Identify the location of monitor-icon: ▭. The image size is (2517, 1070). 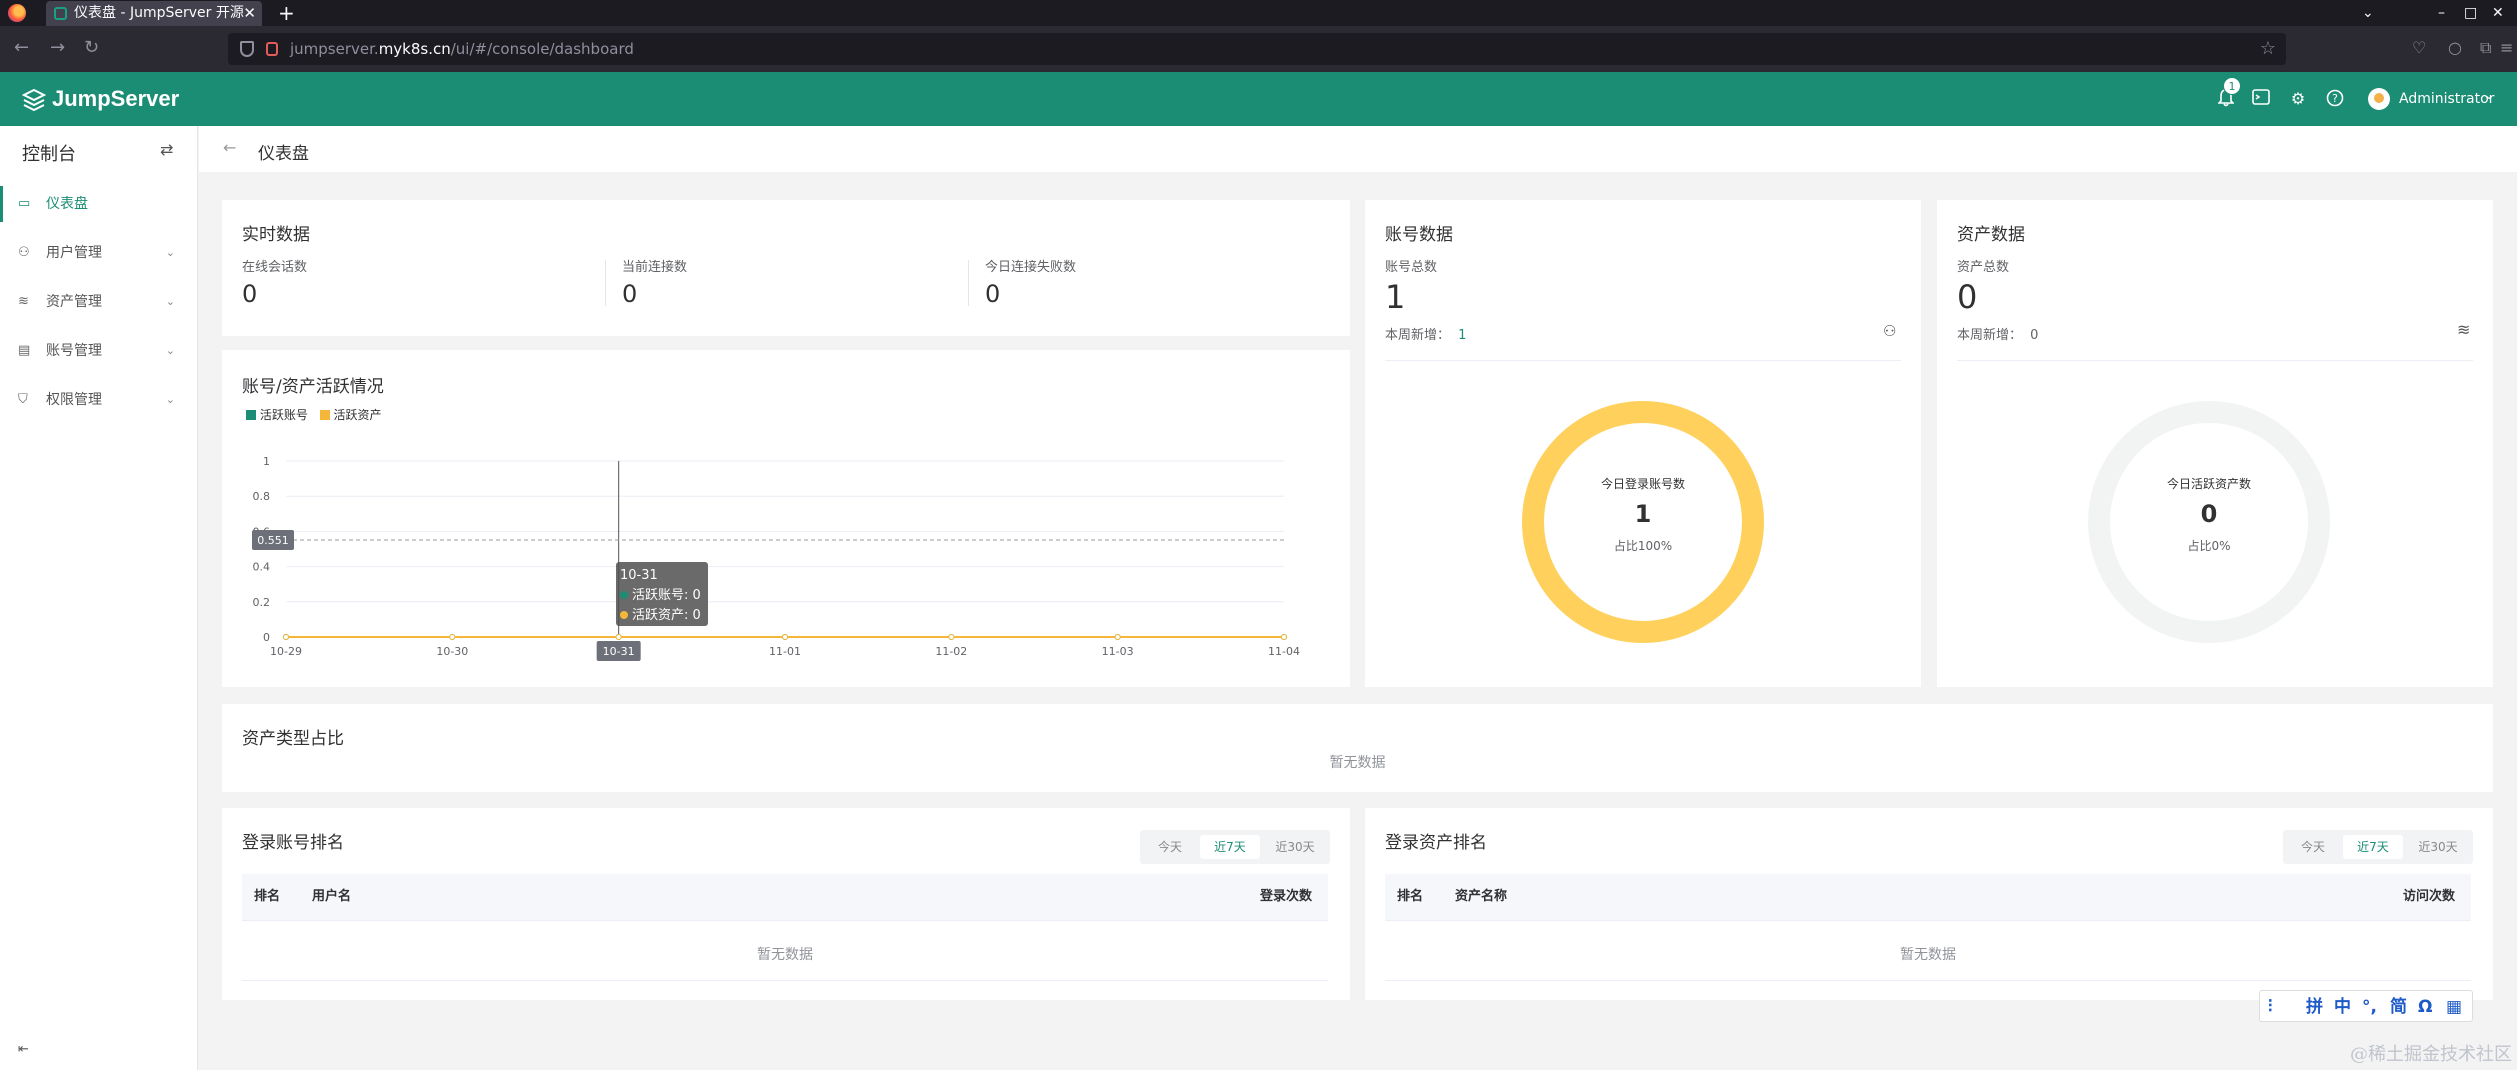
(24, 203).